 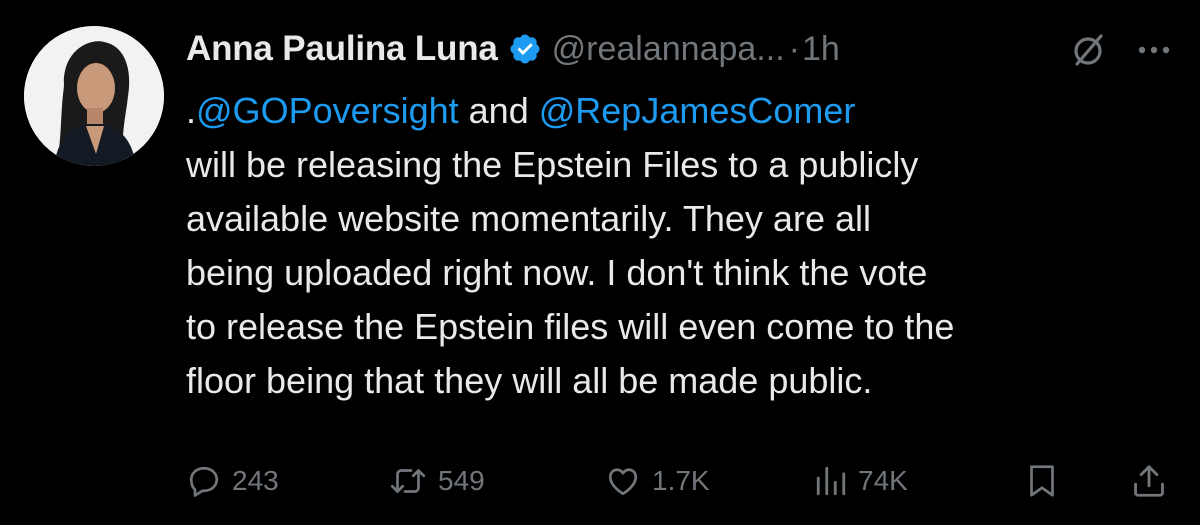 What do you see at coordinates (191, 110) in the screenshot?
I see `text-prefix: .` at bounding box center [191, 110].